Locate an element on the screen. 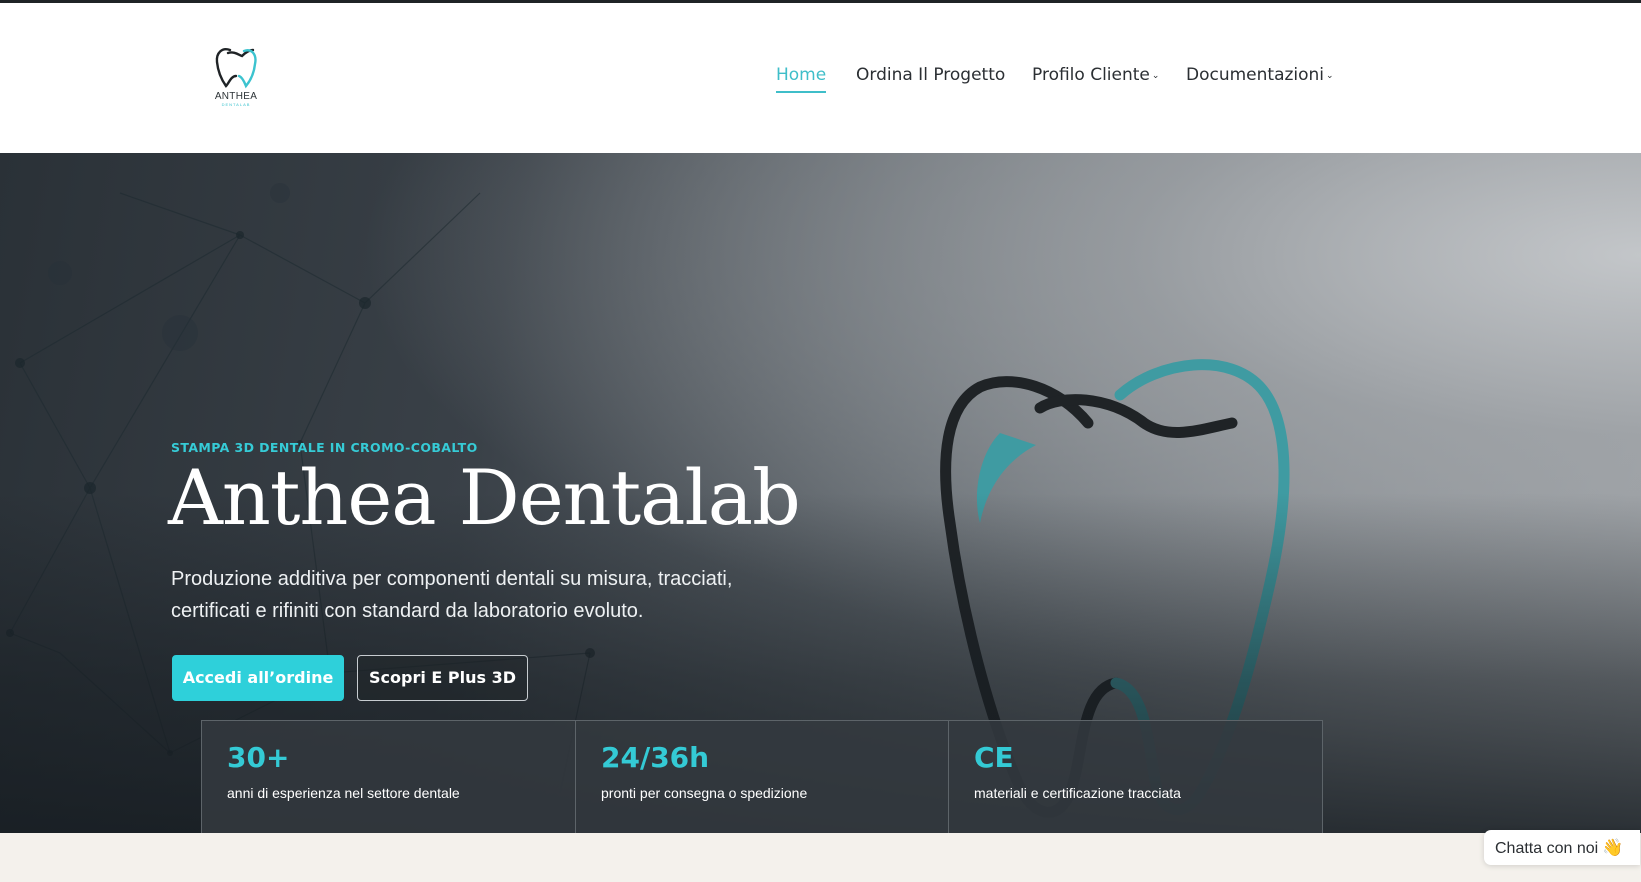 Image resolution: width=1641 pixels, height=882 pixels. nav-label: Ordina Il Progetto is located at coordinates (931, 75).